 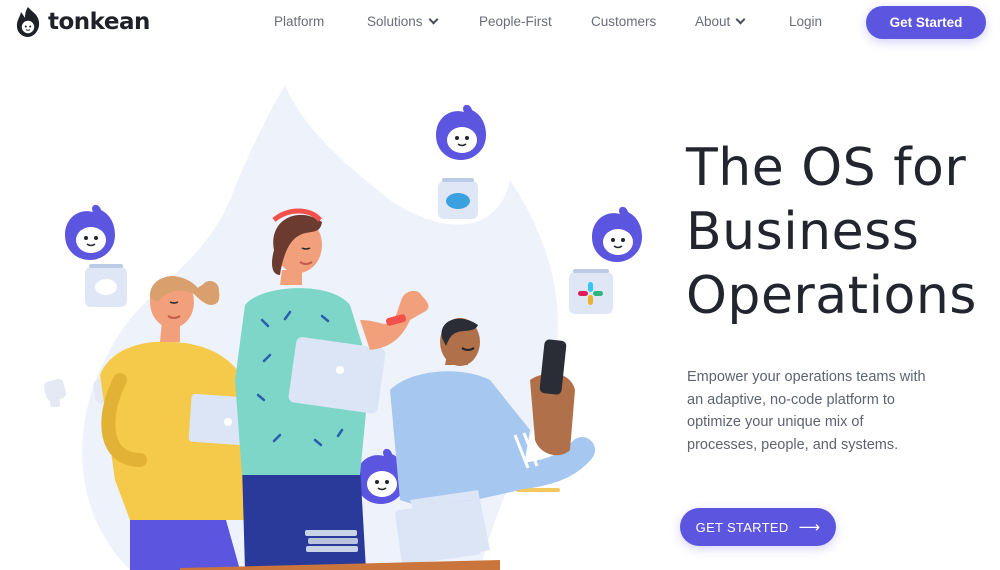 I want to click on get-started-button: Get Started, so click(x=926, y=22).